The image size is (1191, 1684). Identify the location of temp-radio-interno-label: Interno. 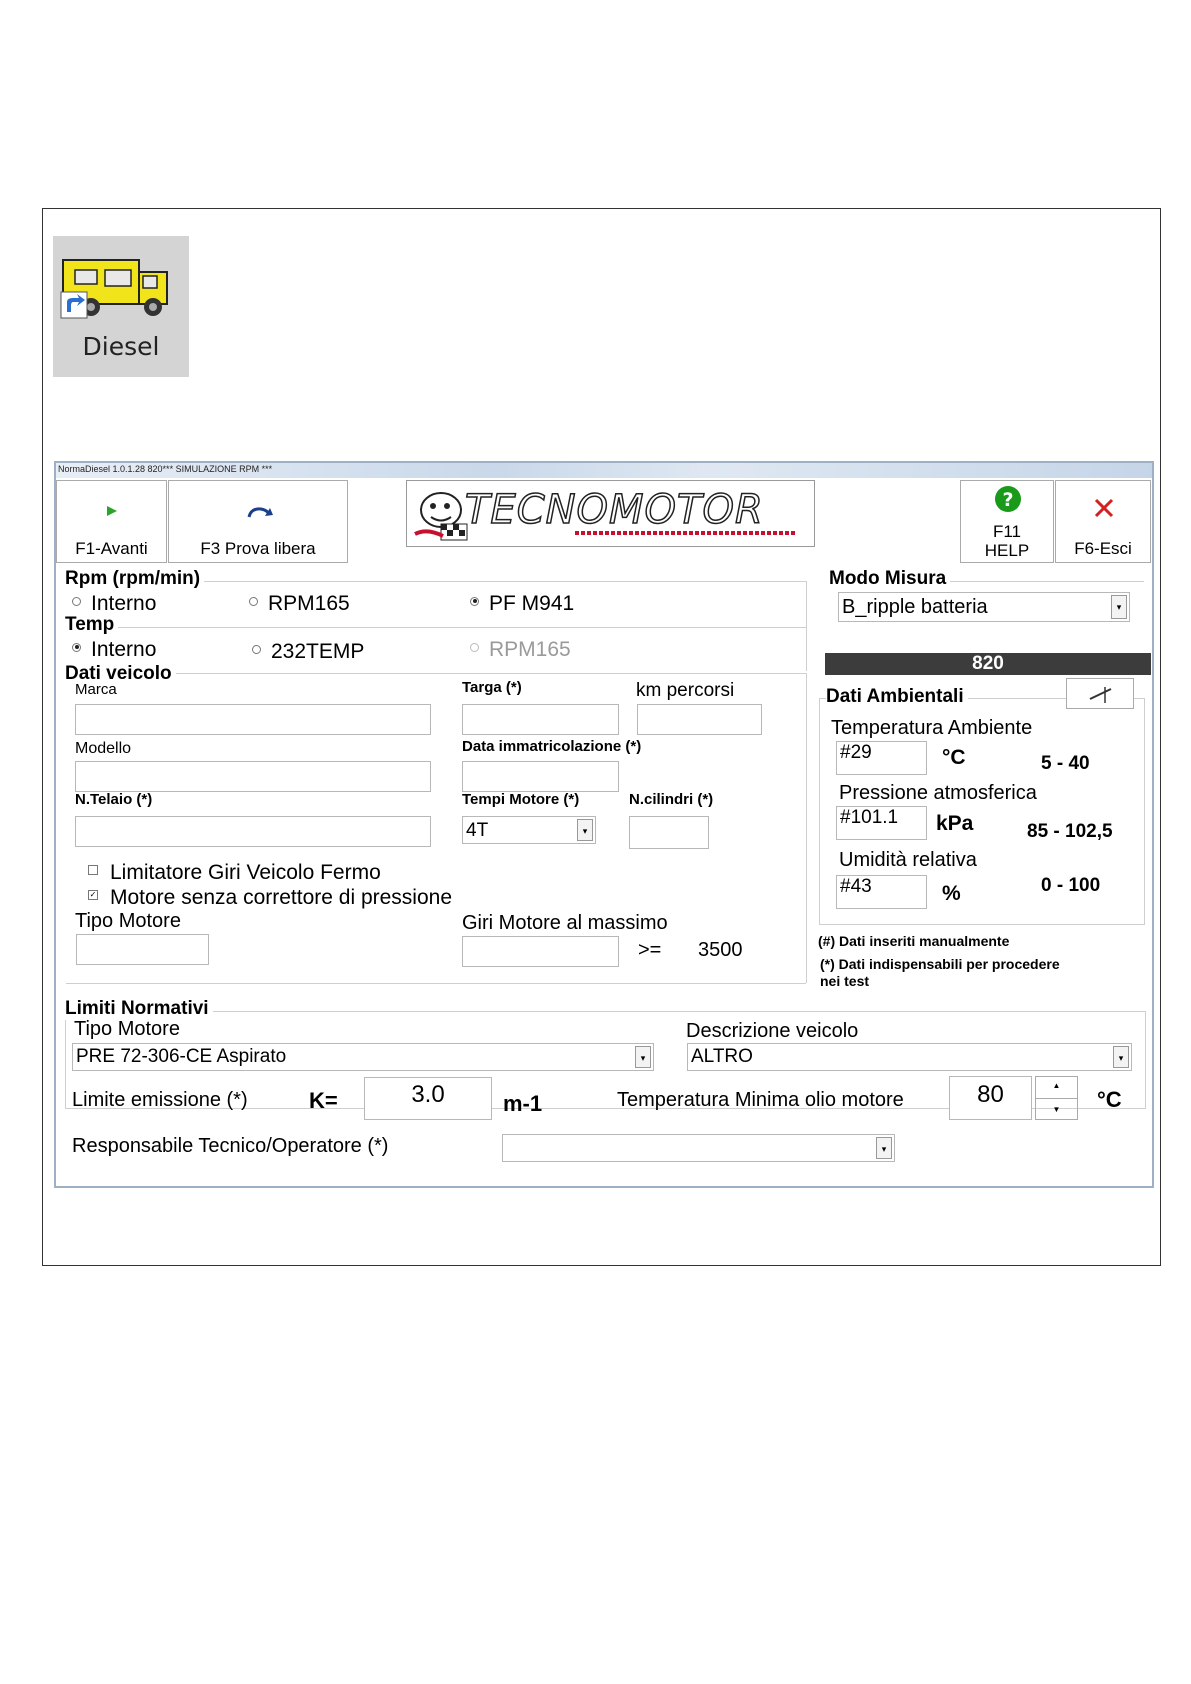
(124, 649).